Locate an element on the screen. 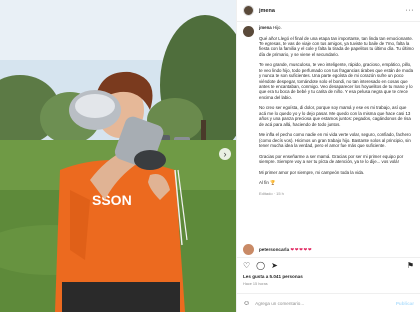 Image resolution: width=420 pixels, height=312 pixels. add-comment-bar: ☺ Publicar is located at coordinates (328, 302).